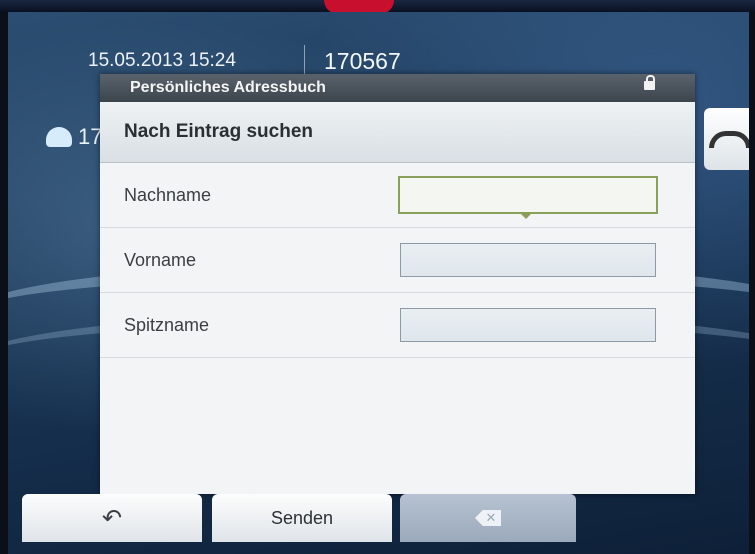 The height and width of the screenshot is (554, 755). I want to click on send-button-label: Senden, so click(302, 517).